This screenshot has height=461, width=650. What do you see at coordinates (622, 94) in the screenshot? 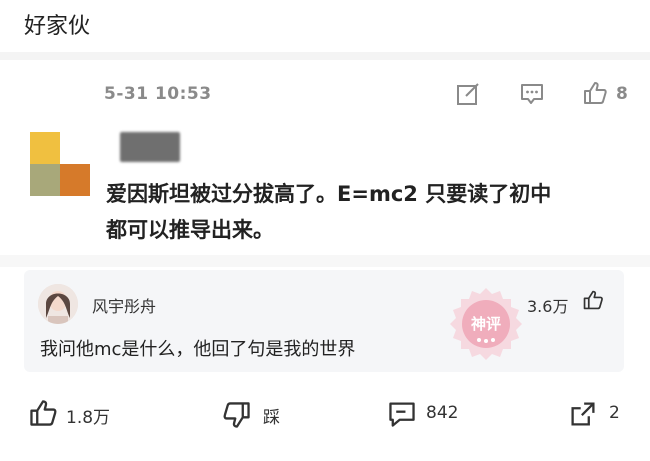
I see `post-like-count: 8` at bounding box center [622, 94].